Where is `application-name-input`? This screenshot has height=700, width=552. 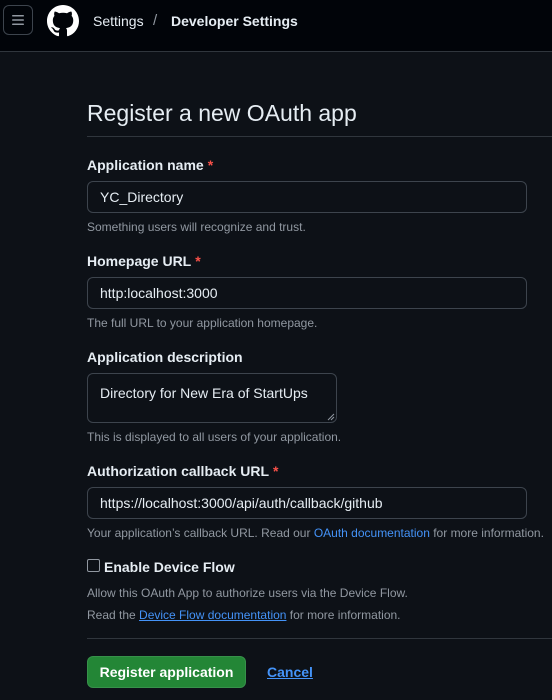 application-name-input is located at coordinates (307, 197).